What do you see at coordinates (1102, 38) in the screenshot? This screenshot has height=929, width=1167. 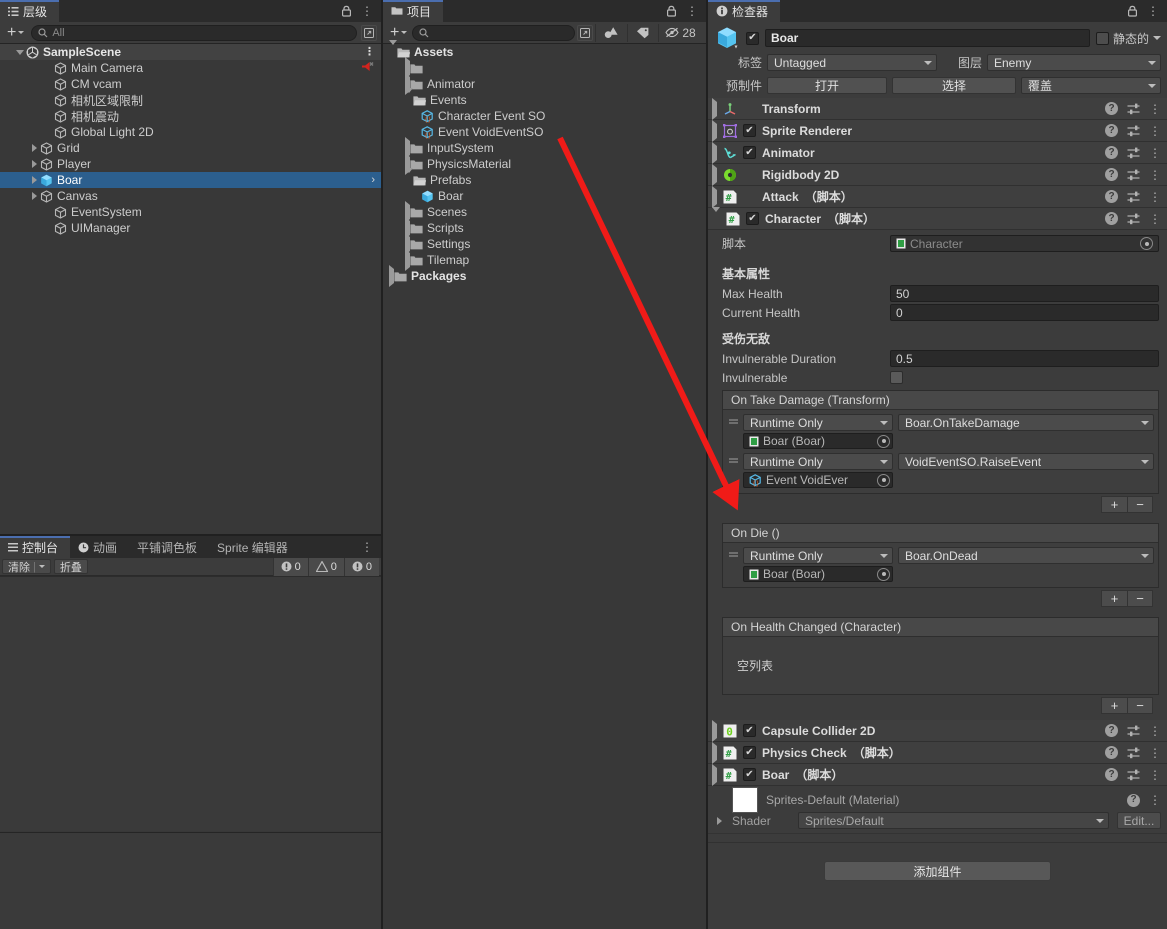 I see `static-checkbox` at bounding box center [1102, 38].